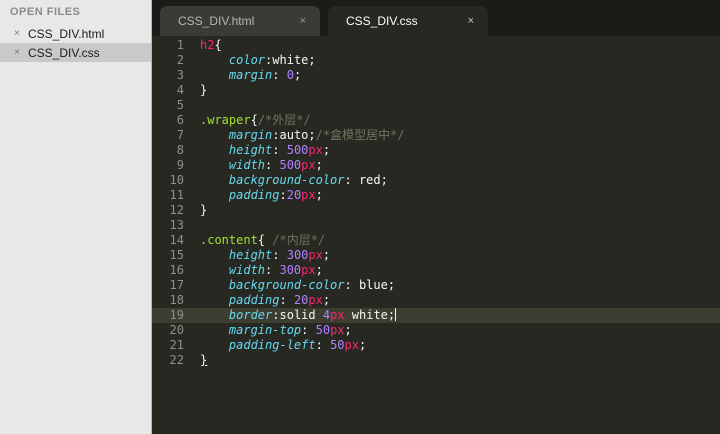 The image size is (720, 434). I want to click on tab-css-div-html: CSS_DIV.html ×, so click(240, 21).